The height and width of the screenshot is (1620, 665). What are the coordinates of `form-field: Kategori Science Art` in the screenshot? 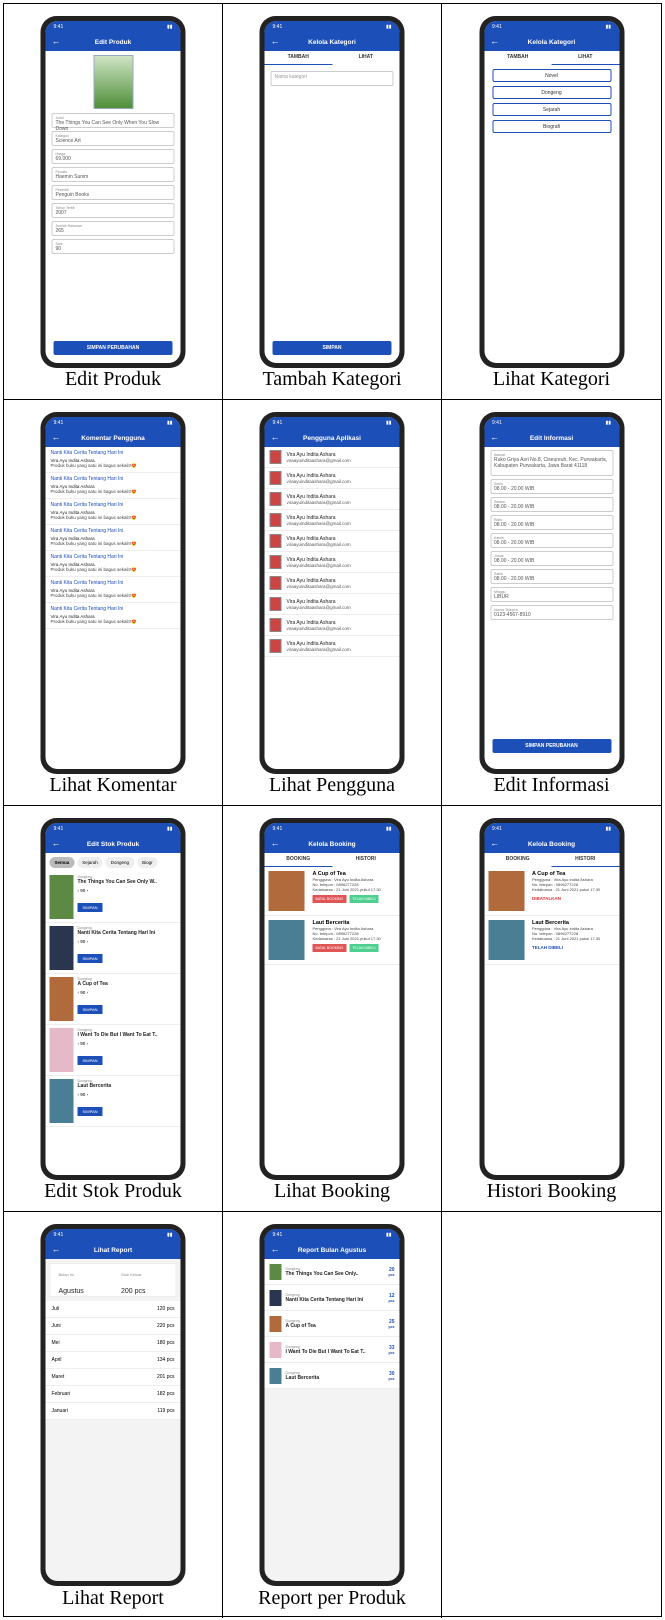 It's located at (113, 138).